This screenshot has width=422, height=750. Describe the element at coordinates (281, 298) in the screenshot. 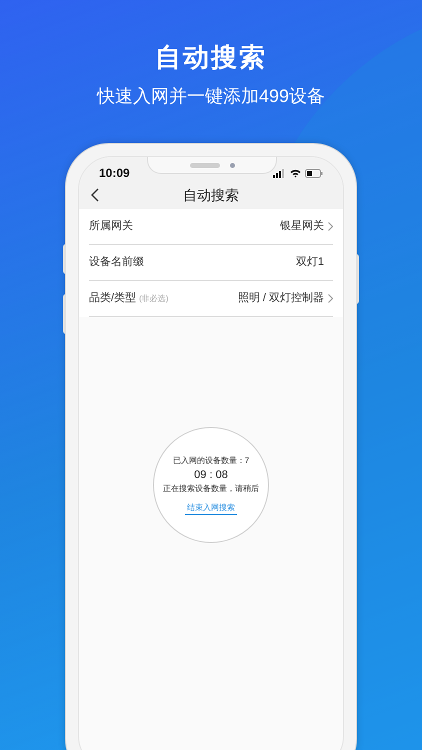

I see `row-value: 照明 / 双灯控制器` at that location.